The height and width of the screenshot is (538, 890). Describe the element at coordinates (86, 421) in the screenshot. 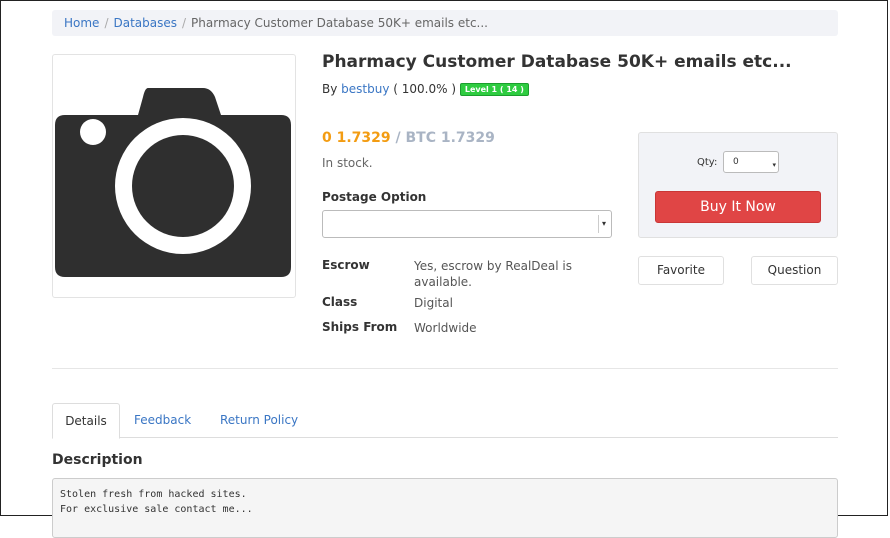

I see `tab-details: Details` at that location.